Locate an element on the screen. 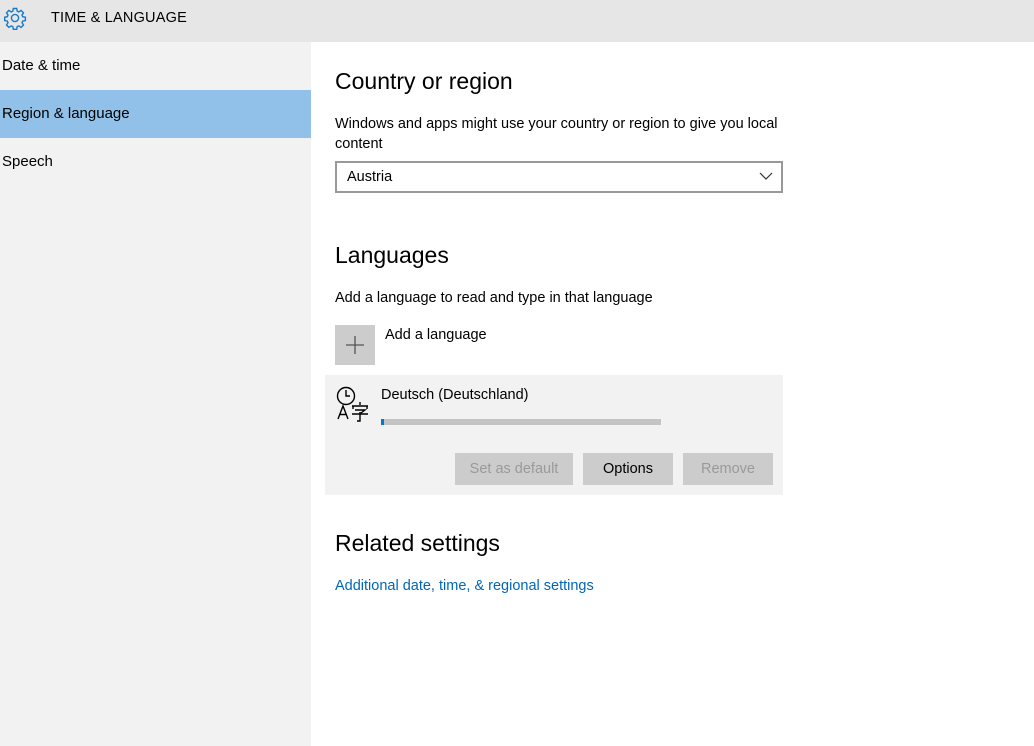  sidebar-item-date-time: Date & time is located at coordinates (155, 66).